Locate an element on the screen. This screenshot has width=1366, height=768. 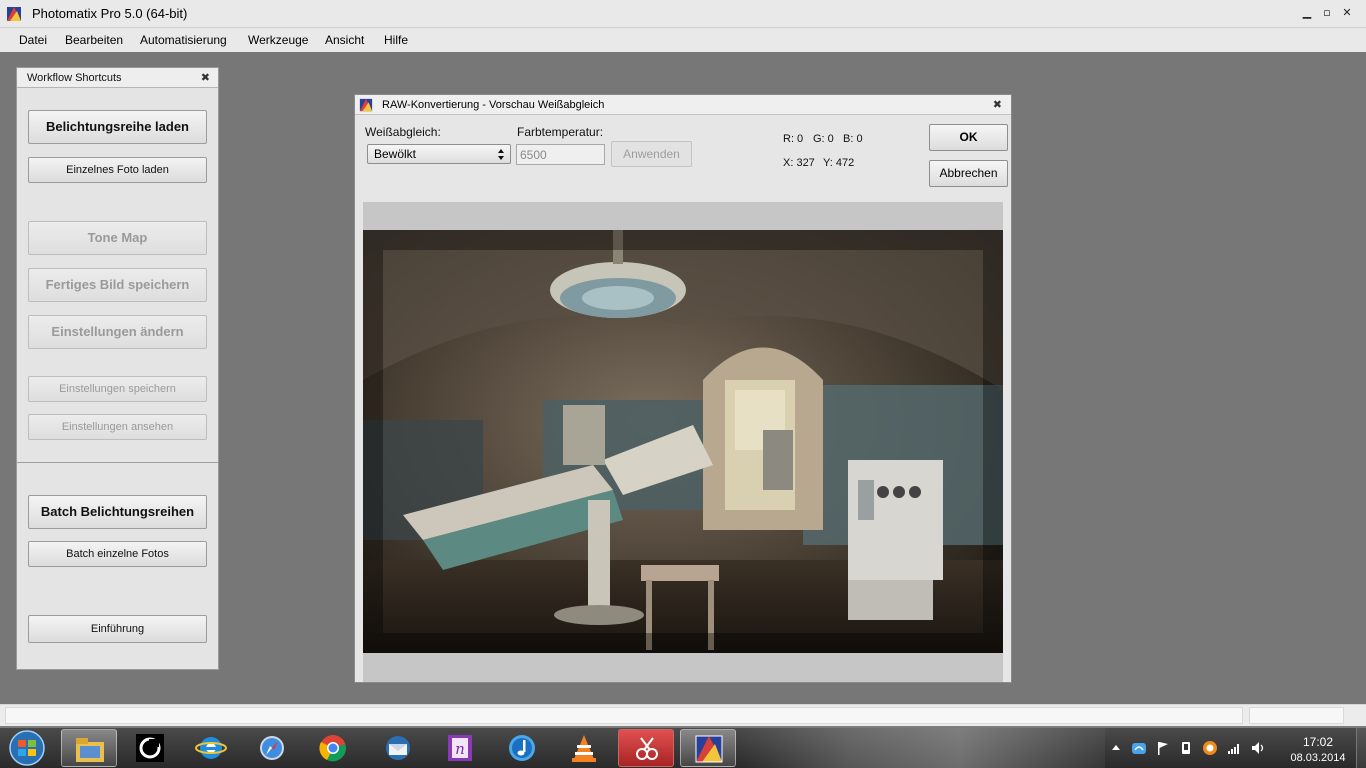
photomatix-app-icon is located at coordinates (14, 14).